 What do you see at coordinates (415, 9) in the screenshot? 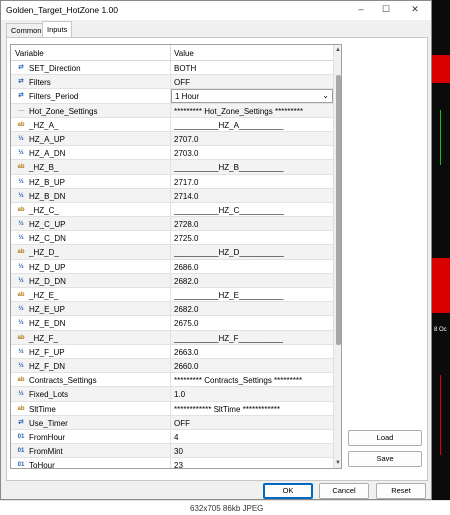
I see `close-icon: ✕` at bounding box center [415, 9].